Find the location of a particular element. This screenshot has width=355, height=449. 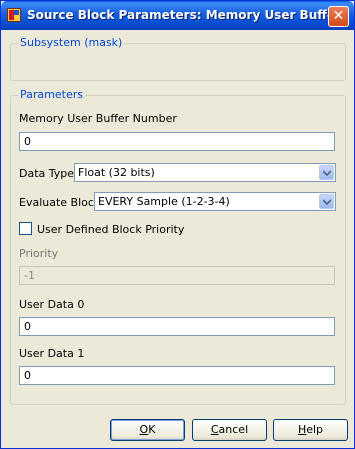

cancel-mnemonic: C is located at coordinates (214, 429).